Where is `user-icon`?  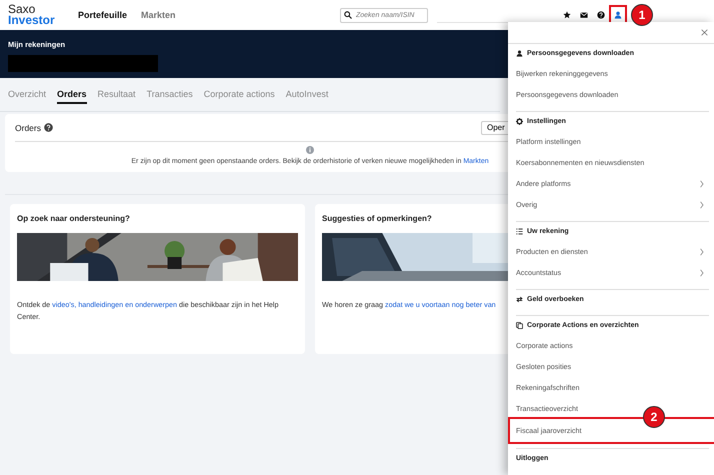 user-icon is located at coordinates (618, 15).